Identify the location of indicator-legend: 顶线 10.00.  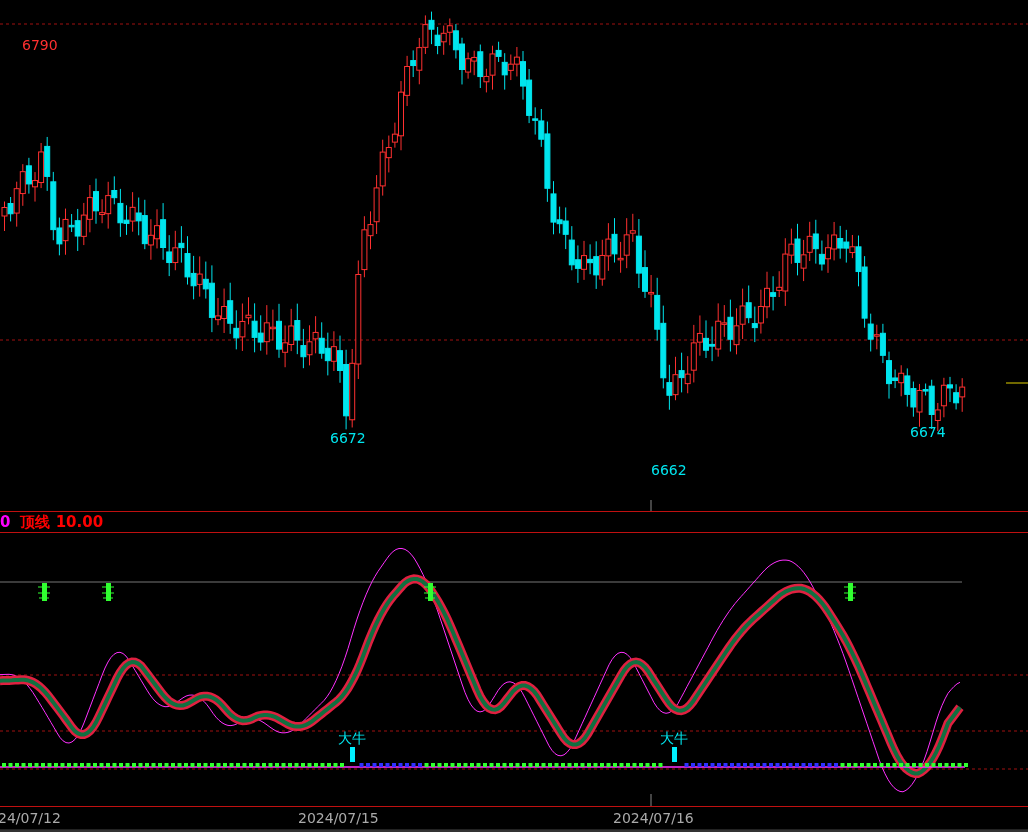
(62, 522).